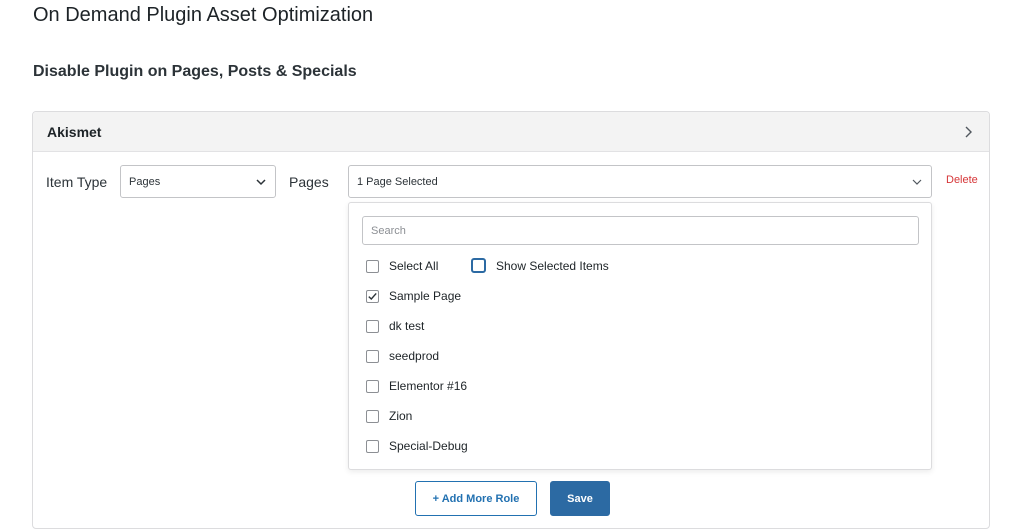 Image resolution: width=1024 pixels, height=531 pixels. What do you see at coordinates (77, 182) in the screenshot?
I see `item-type-label: Item Type` at bounding box center [77, 182].